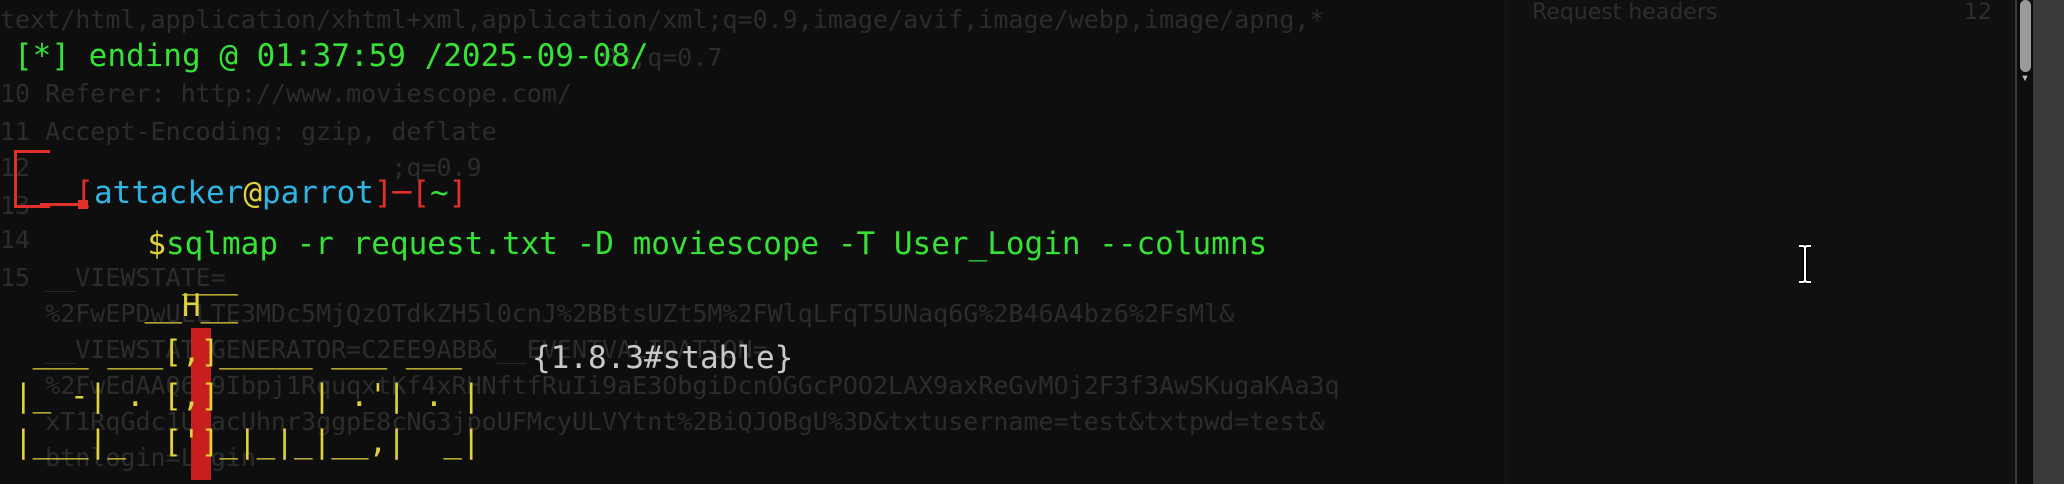 This screenshot has height=484, width=2064. Describe the element at coordinates (1762, 16) in the screenshot. I see `inspector-request-headers-row: Request headers 12` at that location.